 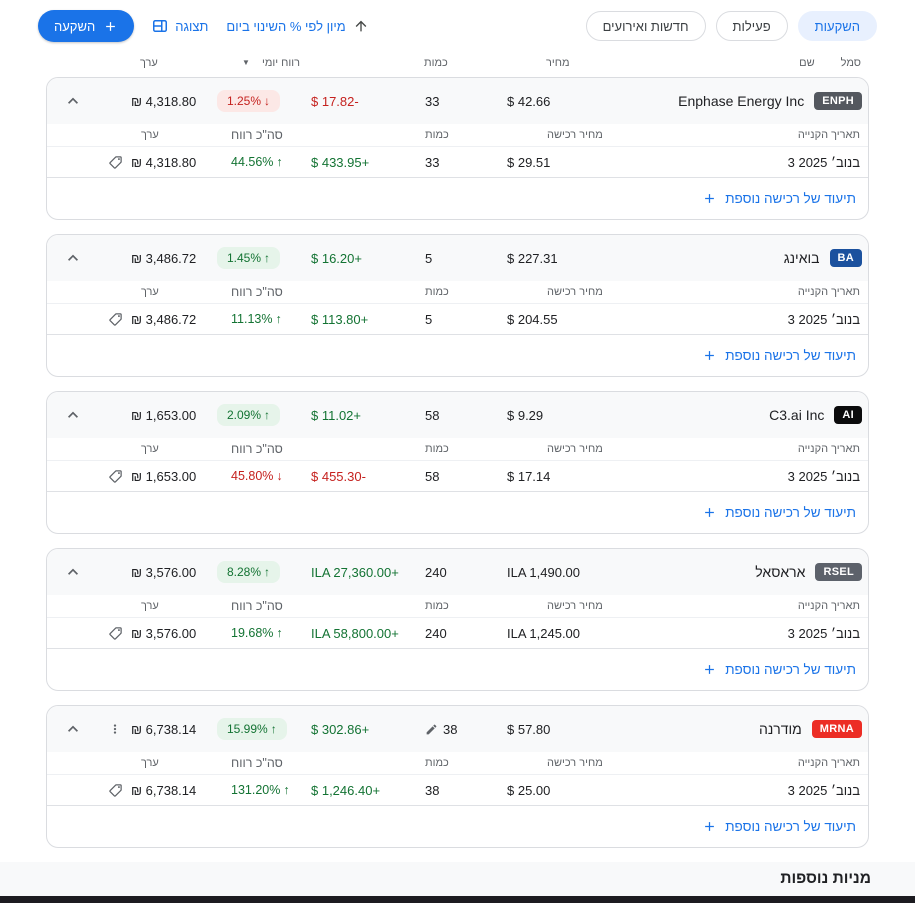 I want to click on view-tabs: השקעות פעילות חדשות ואירועים, so click(x=731, y=26).